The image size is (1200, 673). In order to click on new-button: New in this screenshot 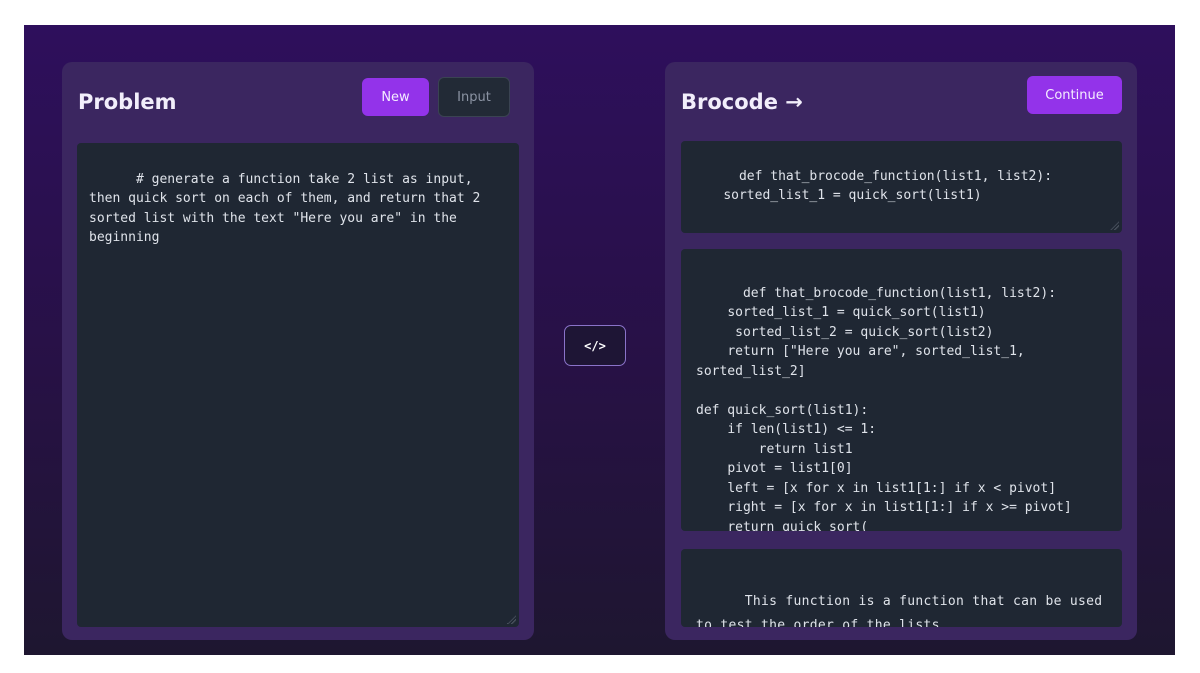, I will do `click(395, 97)`.